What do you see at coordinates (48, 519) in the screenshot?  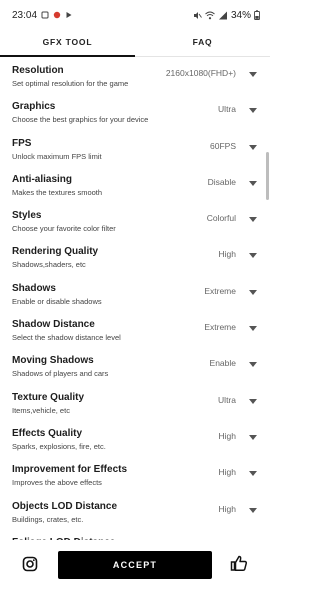 I see `setting-description: Buildings, crates, etc.` at bounding box center [48, 519].